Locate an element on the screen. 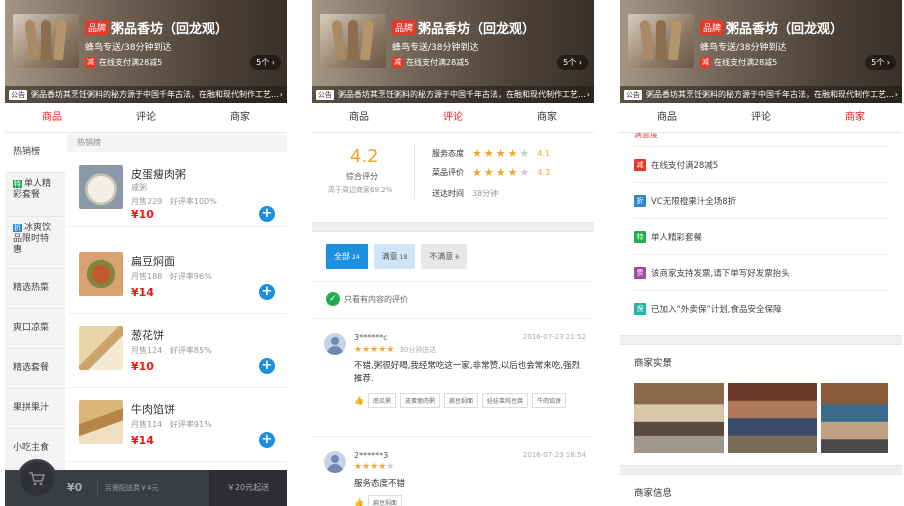  food-item: 牛肉馅饼 月售114 好评率91% ¥14 + is located at coordinates (177, 425).